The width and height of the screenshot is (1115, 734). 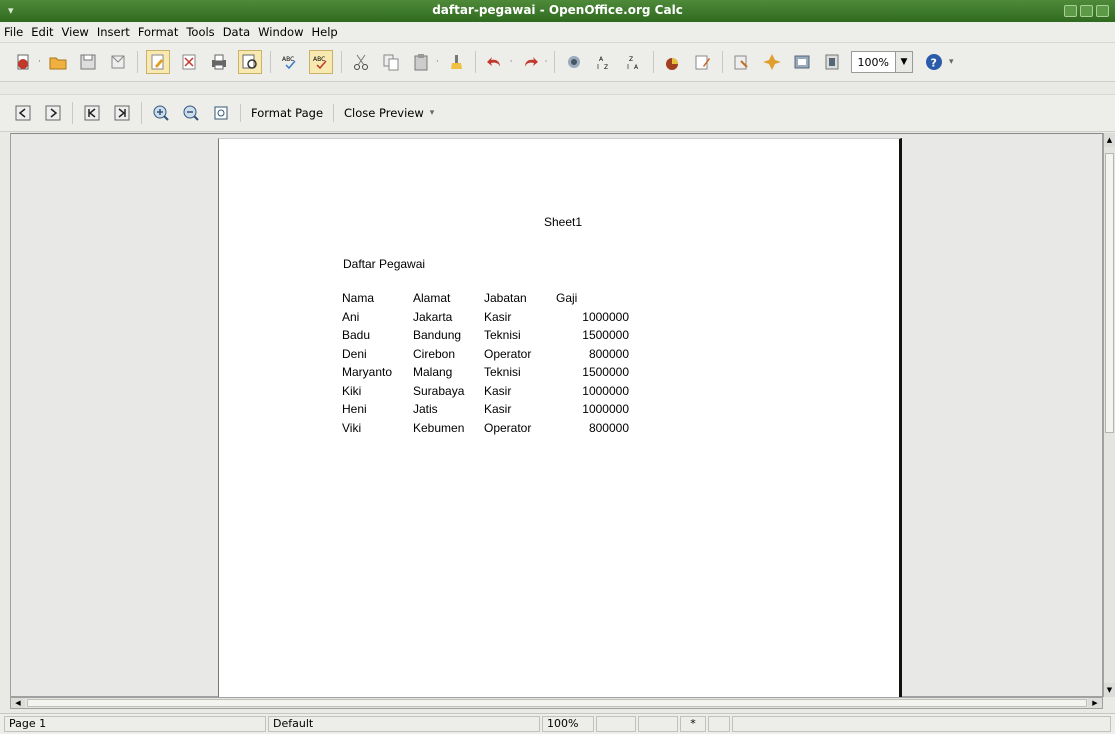 I want to click on status-signature, so click(x=719, y=724).